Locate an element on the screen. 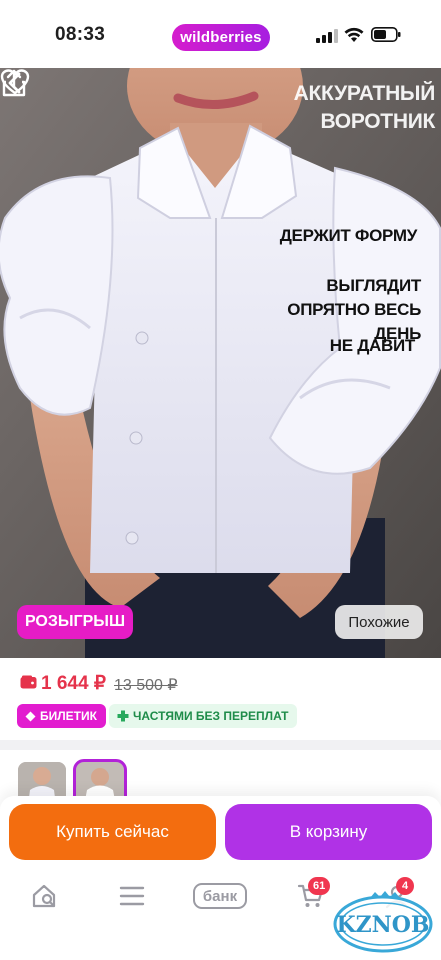  bank-label: банк is located at coordinates (220, 896).